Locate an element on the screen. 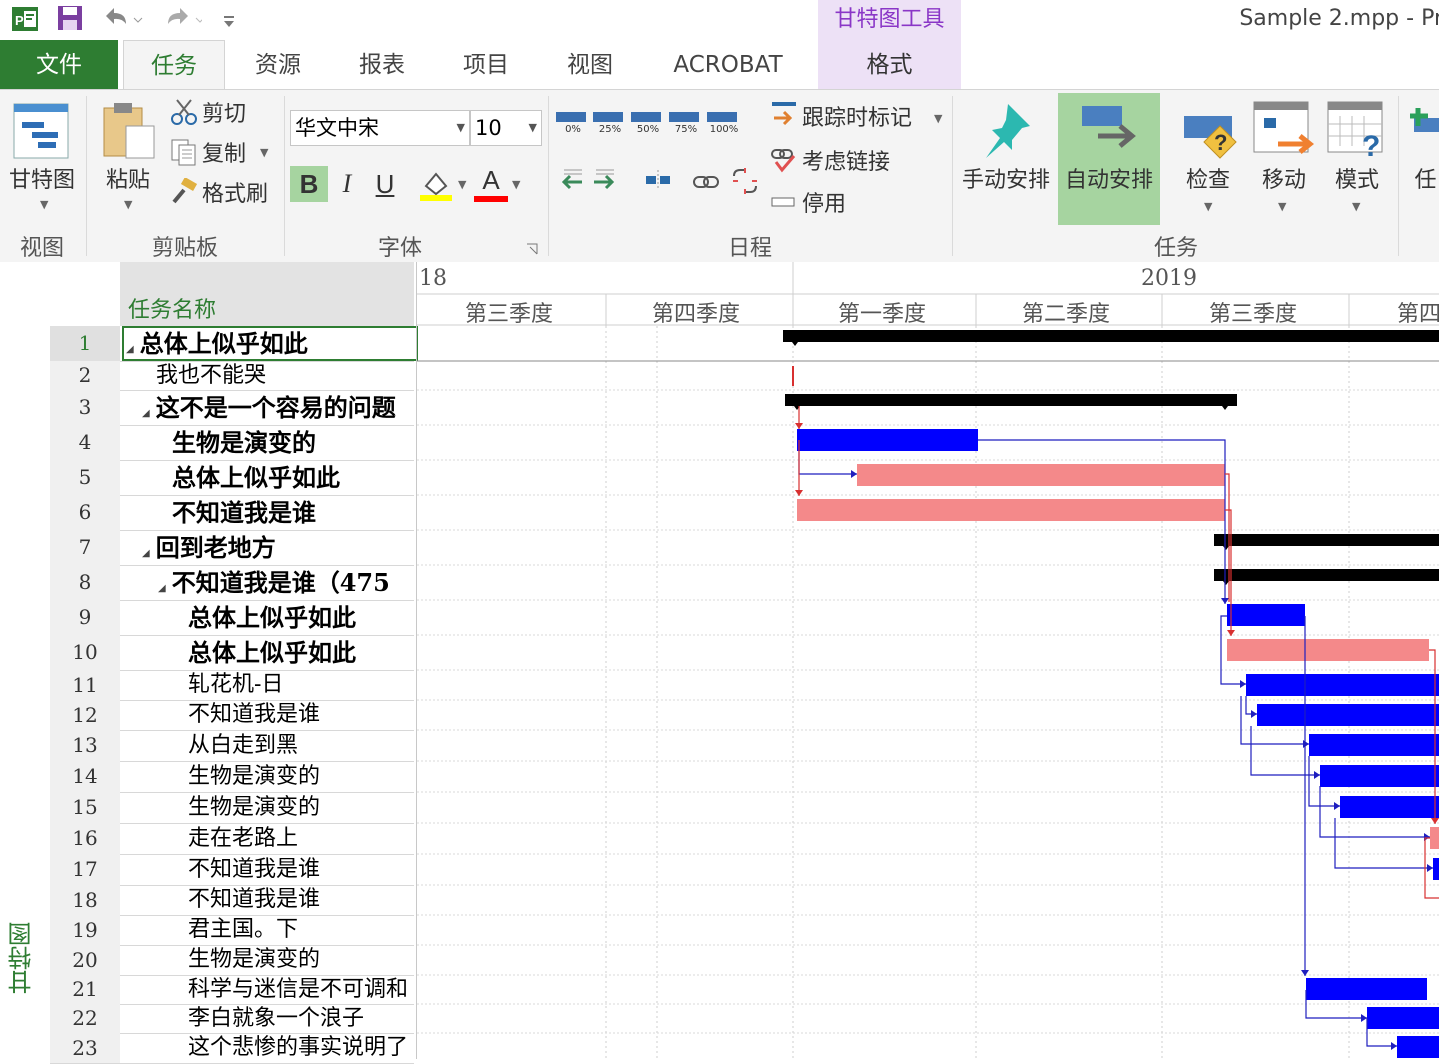 The image size is (1439, 1064). pushpin-icon is located at coordinates (1006, 130).